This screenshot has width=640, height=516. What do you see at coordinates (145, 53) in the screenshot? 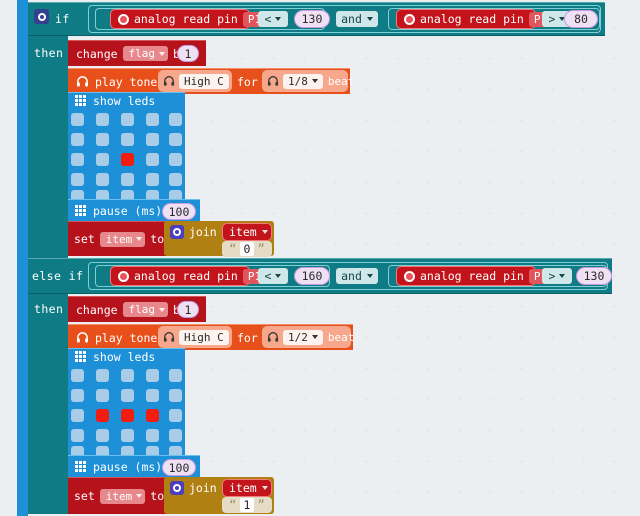
I see `flag-variable-dropdown-1: flag` at bounding box center [145, 53].